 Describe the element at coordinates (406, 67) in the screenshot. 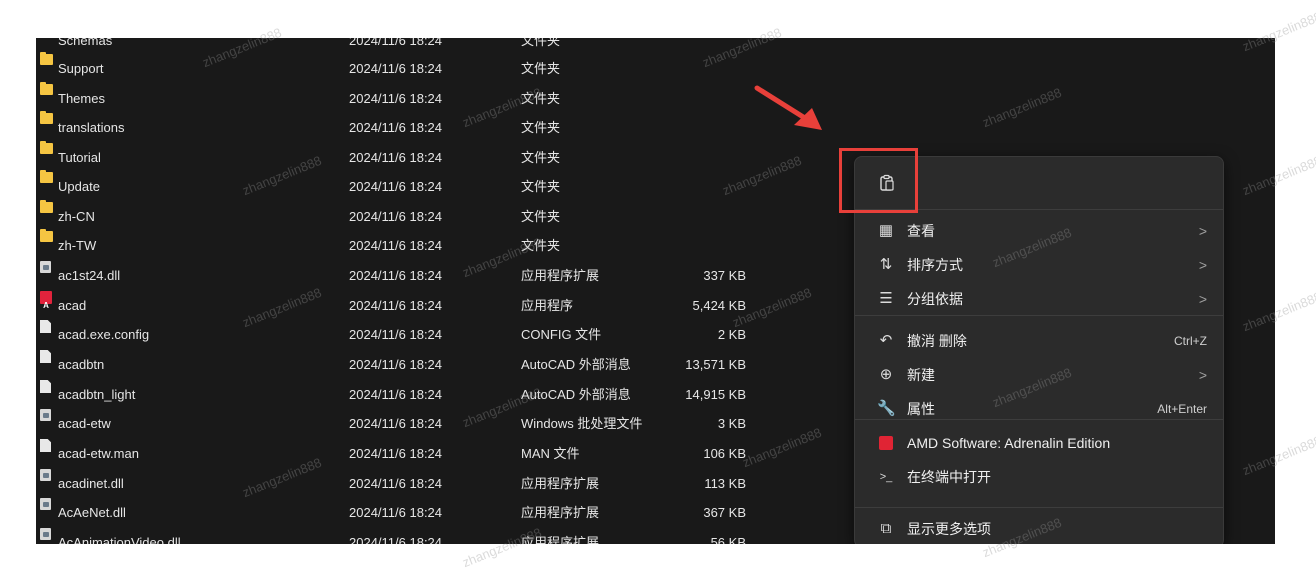

I see `file-row: Support 2024/11/6 18:24 文件夹` at that location.